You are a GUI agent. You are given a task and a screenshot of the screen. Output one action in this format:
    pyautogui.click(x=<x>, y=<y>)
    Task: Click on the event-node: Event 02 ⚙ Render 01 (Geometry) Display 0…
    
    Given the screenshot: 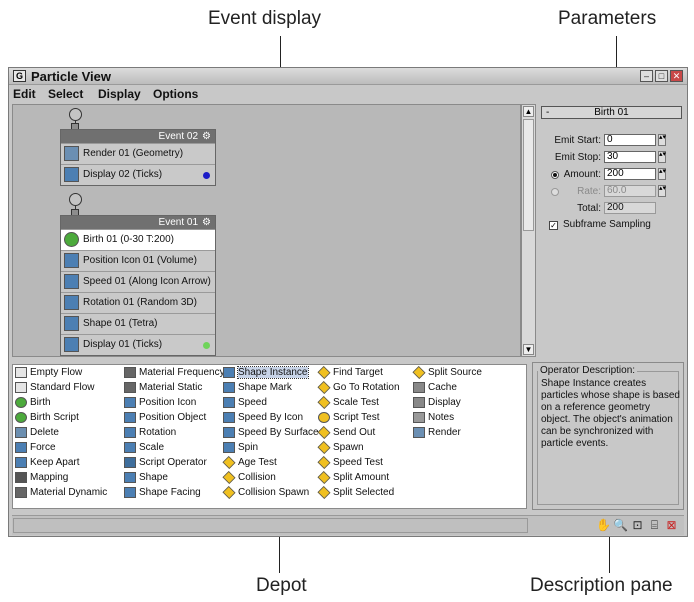 What is the action you would take?
    pyautogui.click(x=138, y=157)
    